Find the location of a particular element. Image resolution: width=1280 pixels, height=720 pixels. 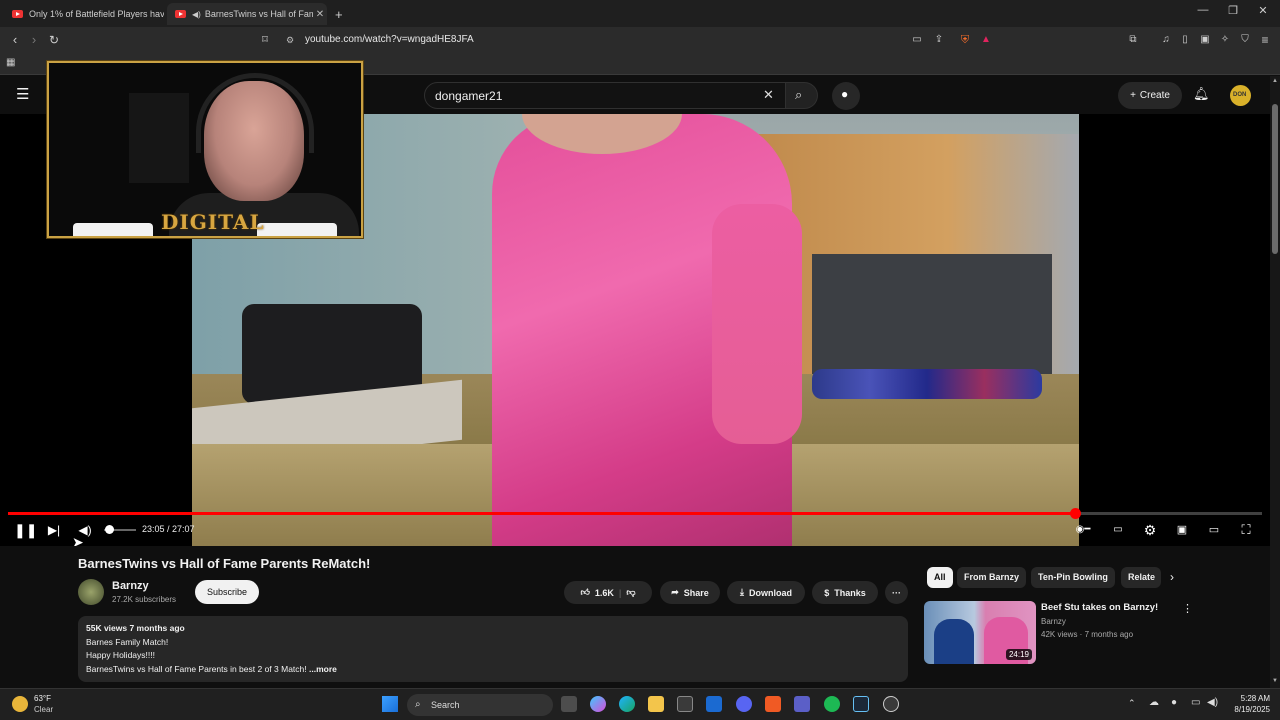

like-dislike-group: 👍︎ 1.6K | 👎︎ is located at coordinates (608, 592).